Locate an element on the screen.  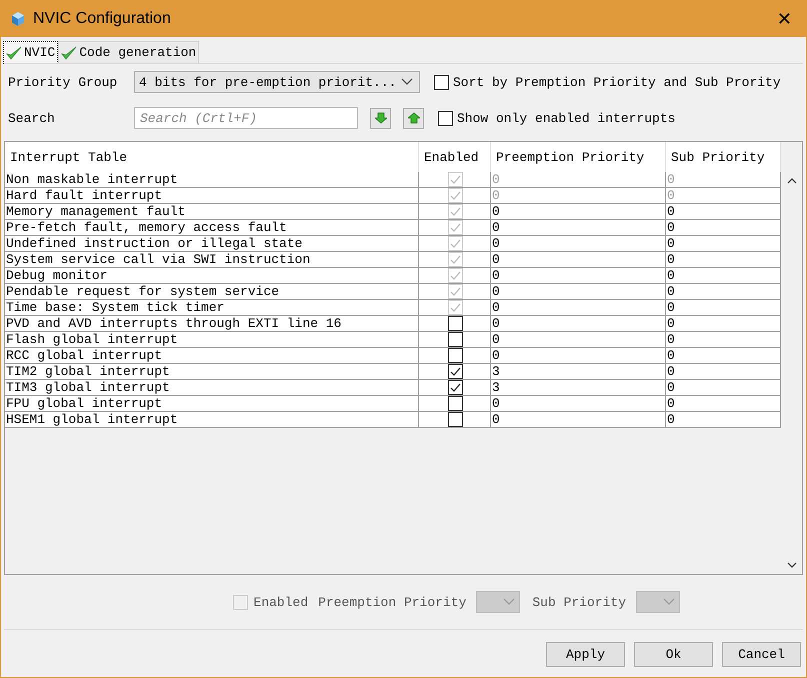
table-cell: Pre-fetch fault, memory access fault is located at coordinates (212, 228).